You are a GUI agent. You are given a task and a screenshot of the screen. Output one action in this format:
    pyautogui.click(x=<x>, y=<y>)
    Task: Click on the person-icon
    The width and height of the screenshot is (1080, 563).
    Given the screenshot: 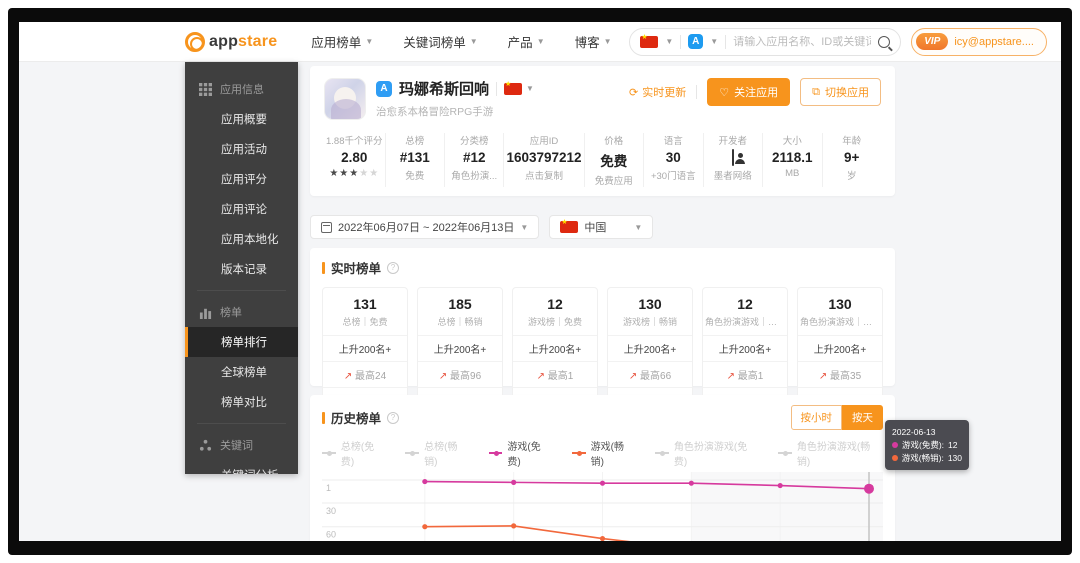 What is the action you would take?
    pyautogui.click(x=732, y=157)
    